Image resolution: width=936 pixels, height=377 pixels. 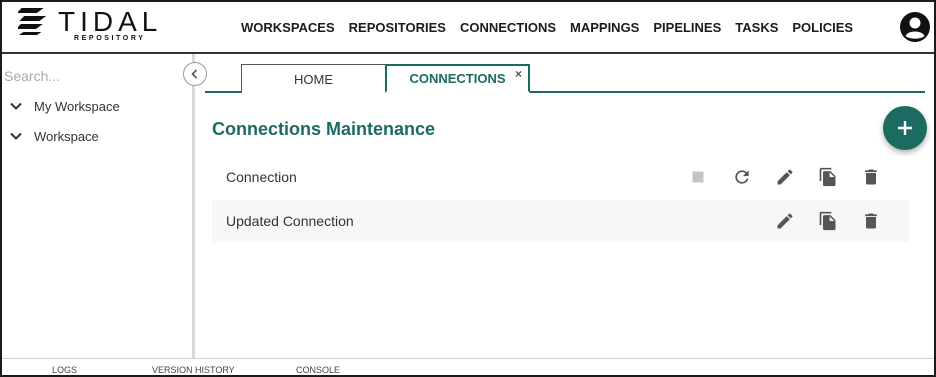 I want to click on tree-item-label: Workspace, so click(x=66, y=136).